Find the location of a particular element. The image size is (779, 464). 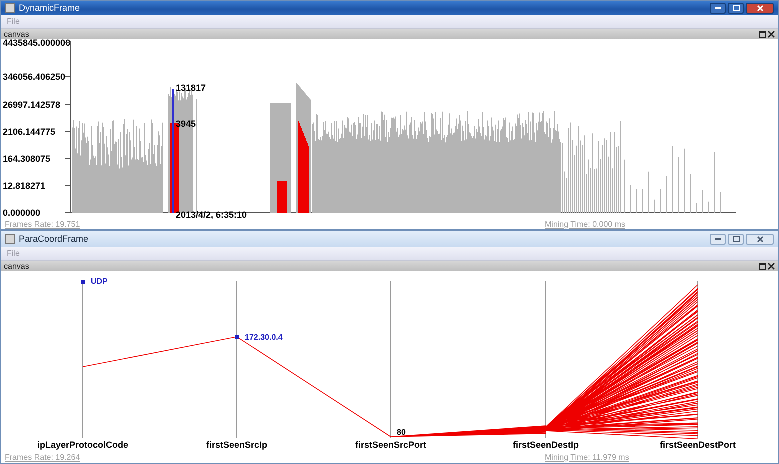

annotation-label: 131817 is located at coordinates (191, 88).